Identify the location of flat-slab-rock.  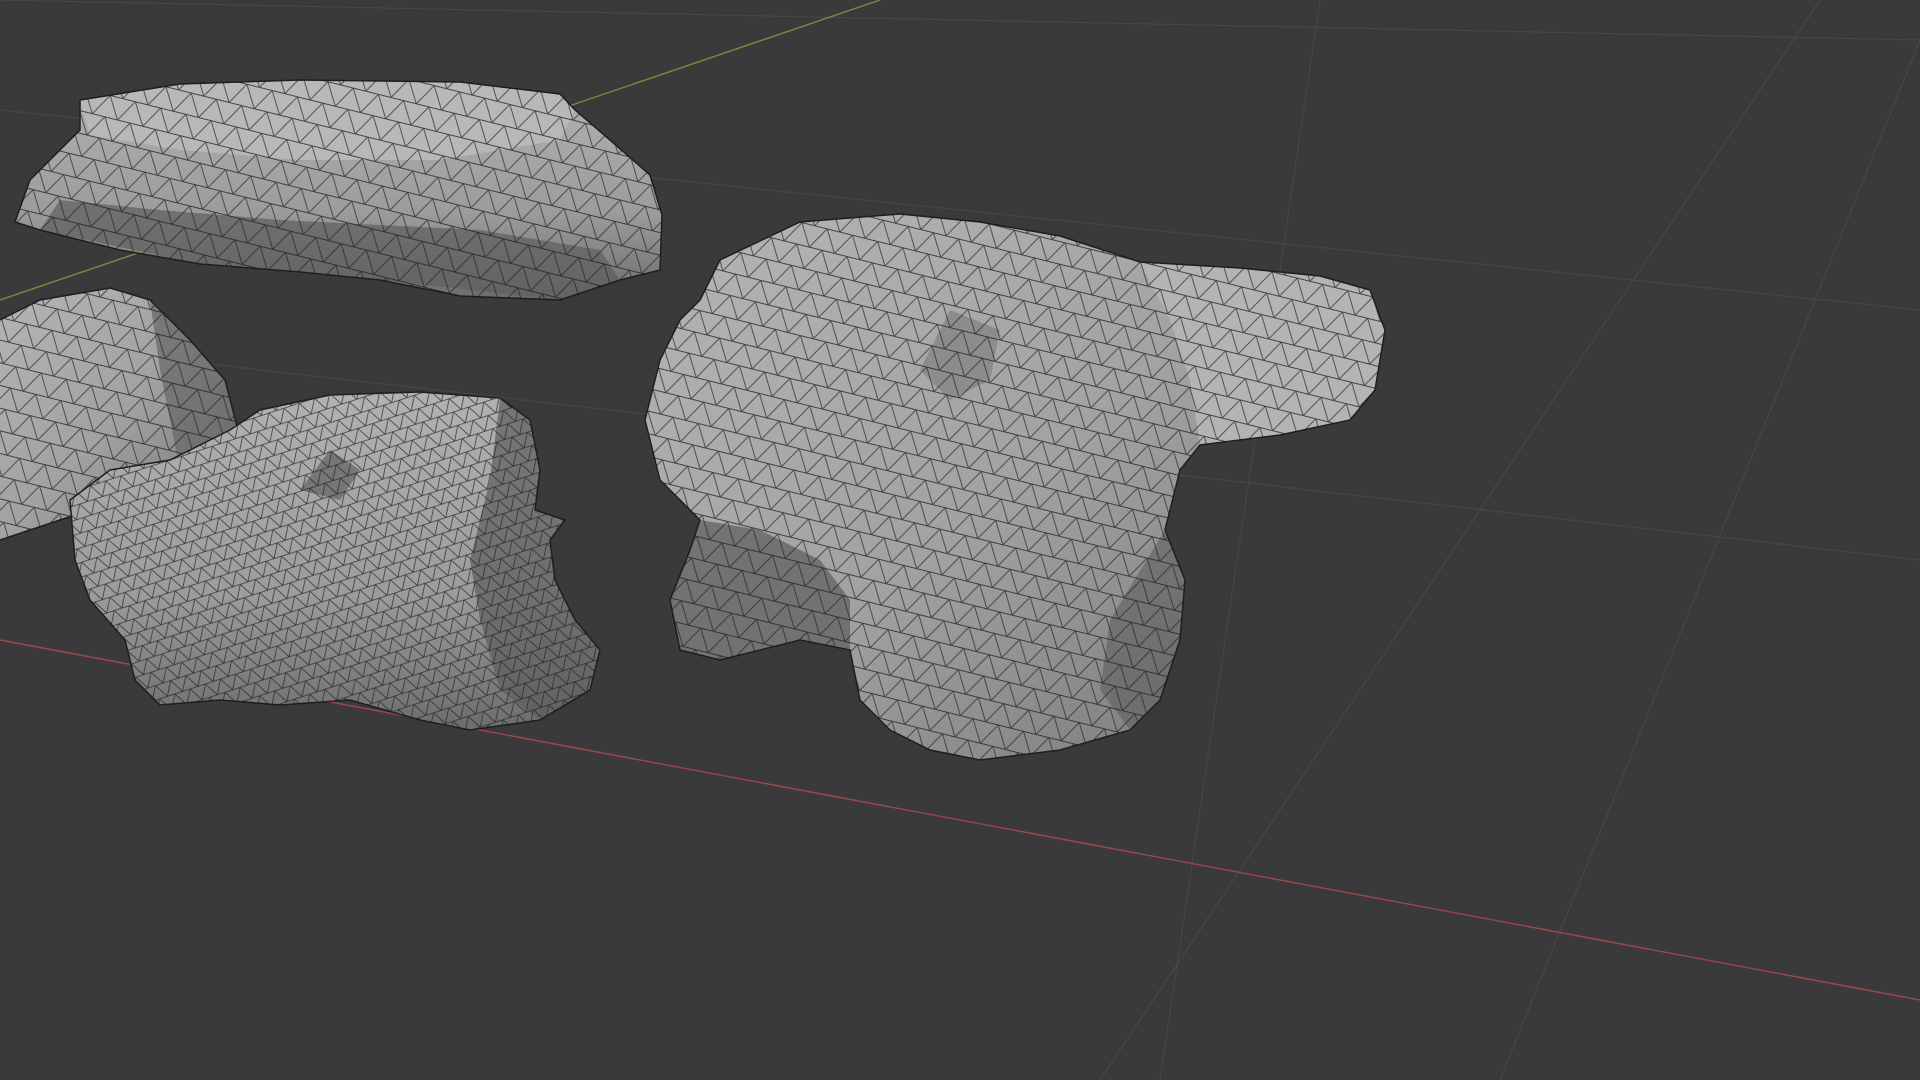
(338, 190).